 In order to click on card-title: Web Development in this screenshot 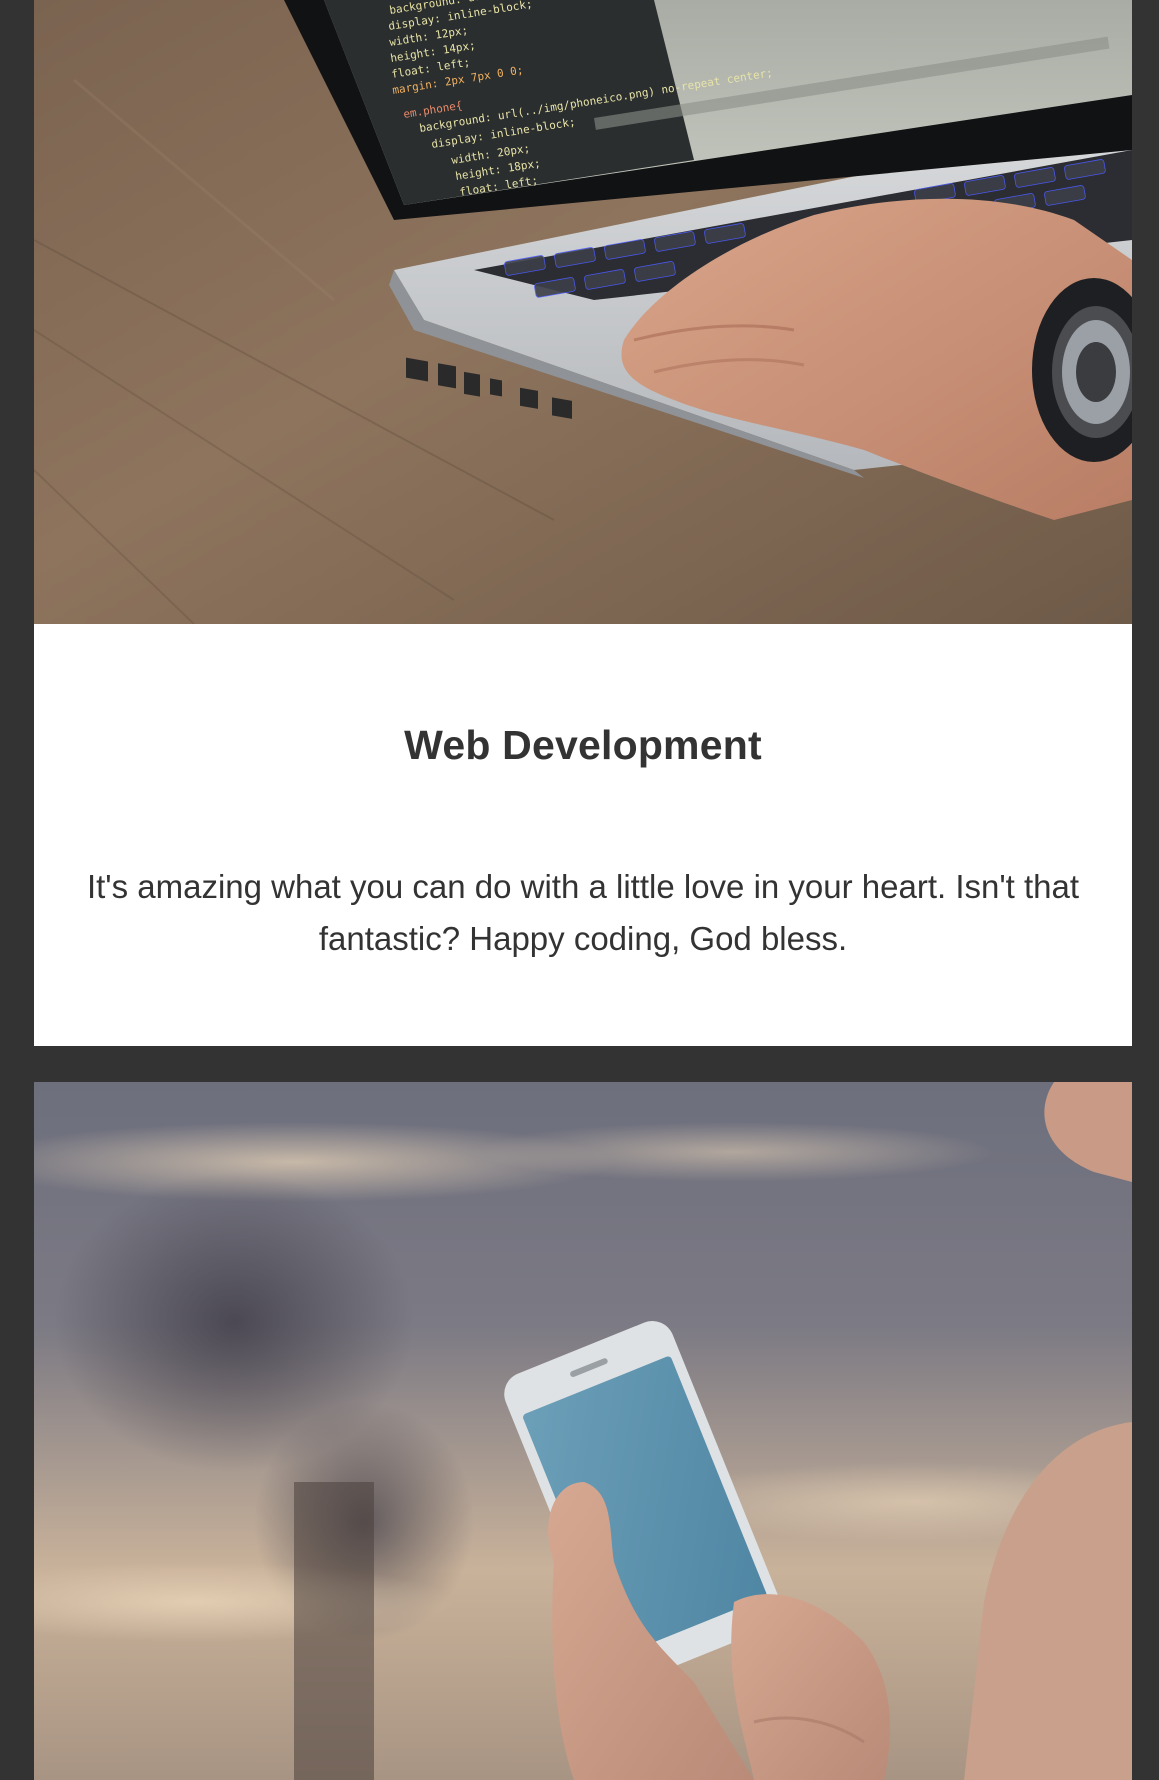, I will do `click(583, 745)`.